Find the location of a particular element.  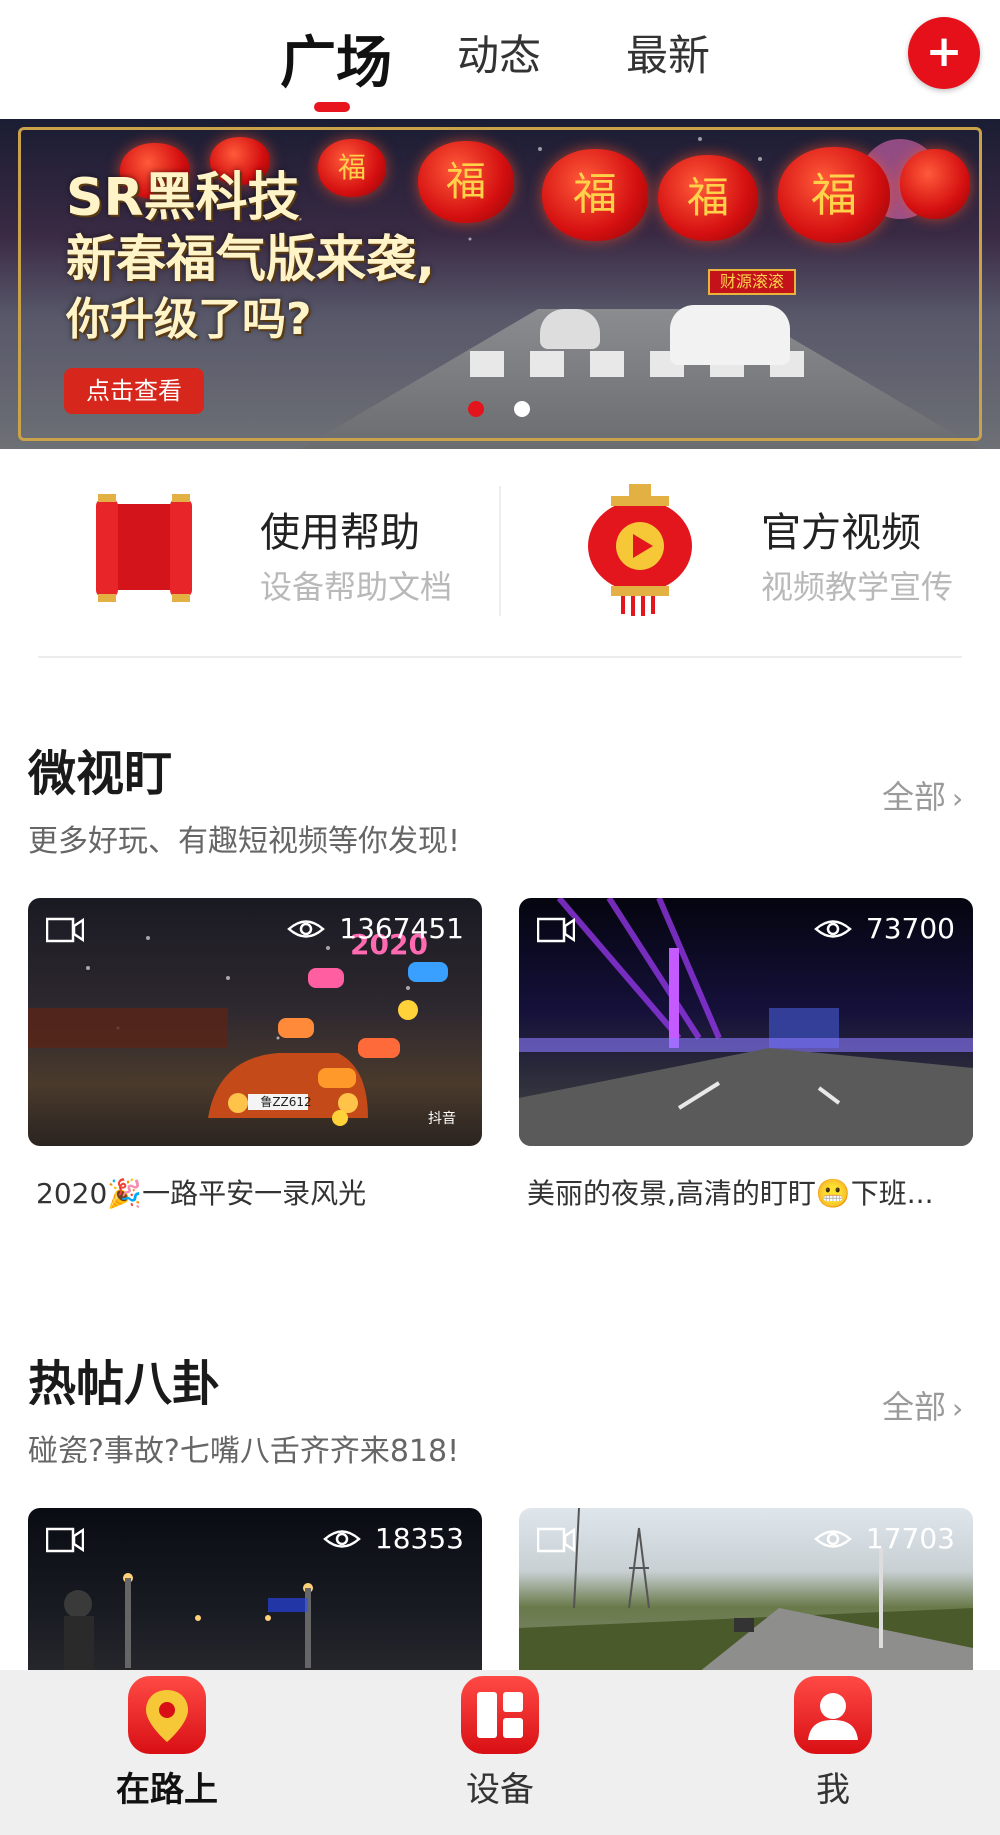

nav-item-on-road: 在路上 is located at coordinates (167, 1743).